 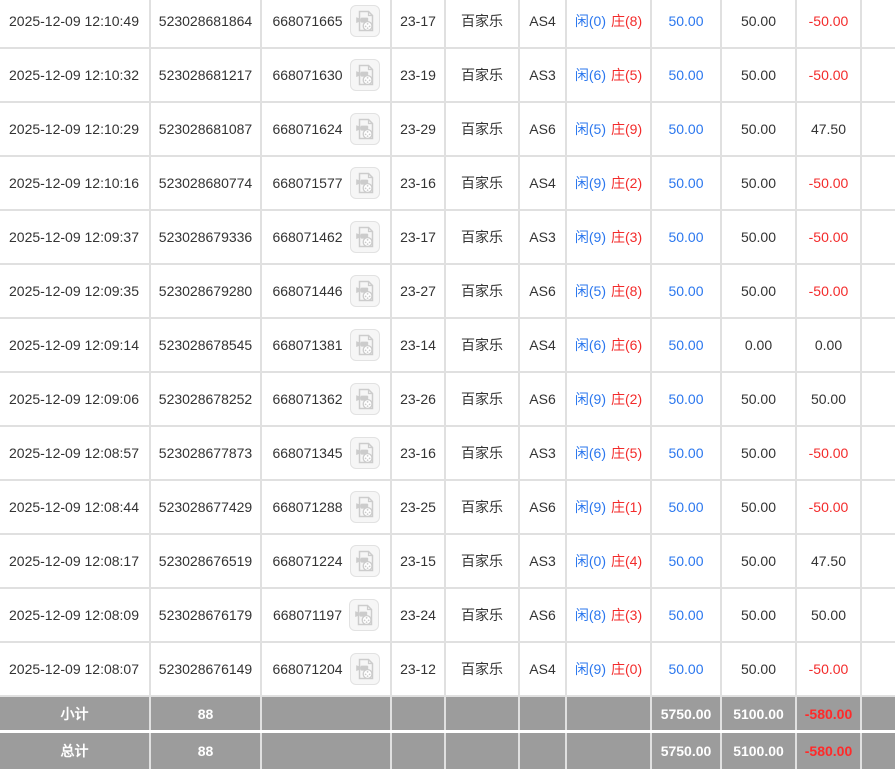 What do you see at coordinates (627, 129) in the screenshot?
I see `banker-score: 庄(9)` at bounding box center [627, 129].